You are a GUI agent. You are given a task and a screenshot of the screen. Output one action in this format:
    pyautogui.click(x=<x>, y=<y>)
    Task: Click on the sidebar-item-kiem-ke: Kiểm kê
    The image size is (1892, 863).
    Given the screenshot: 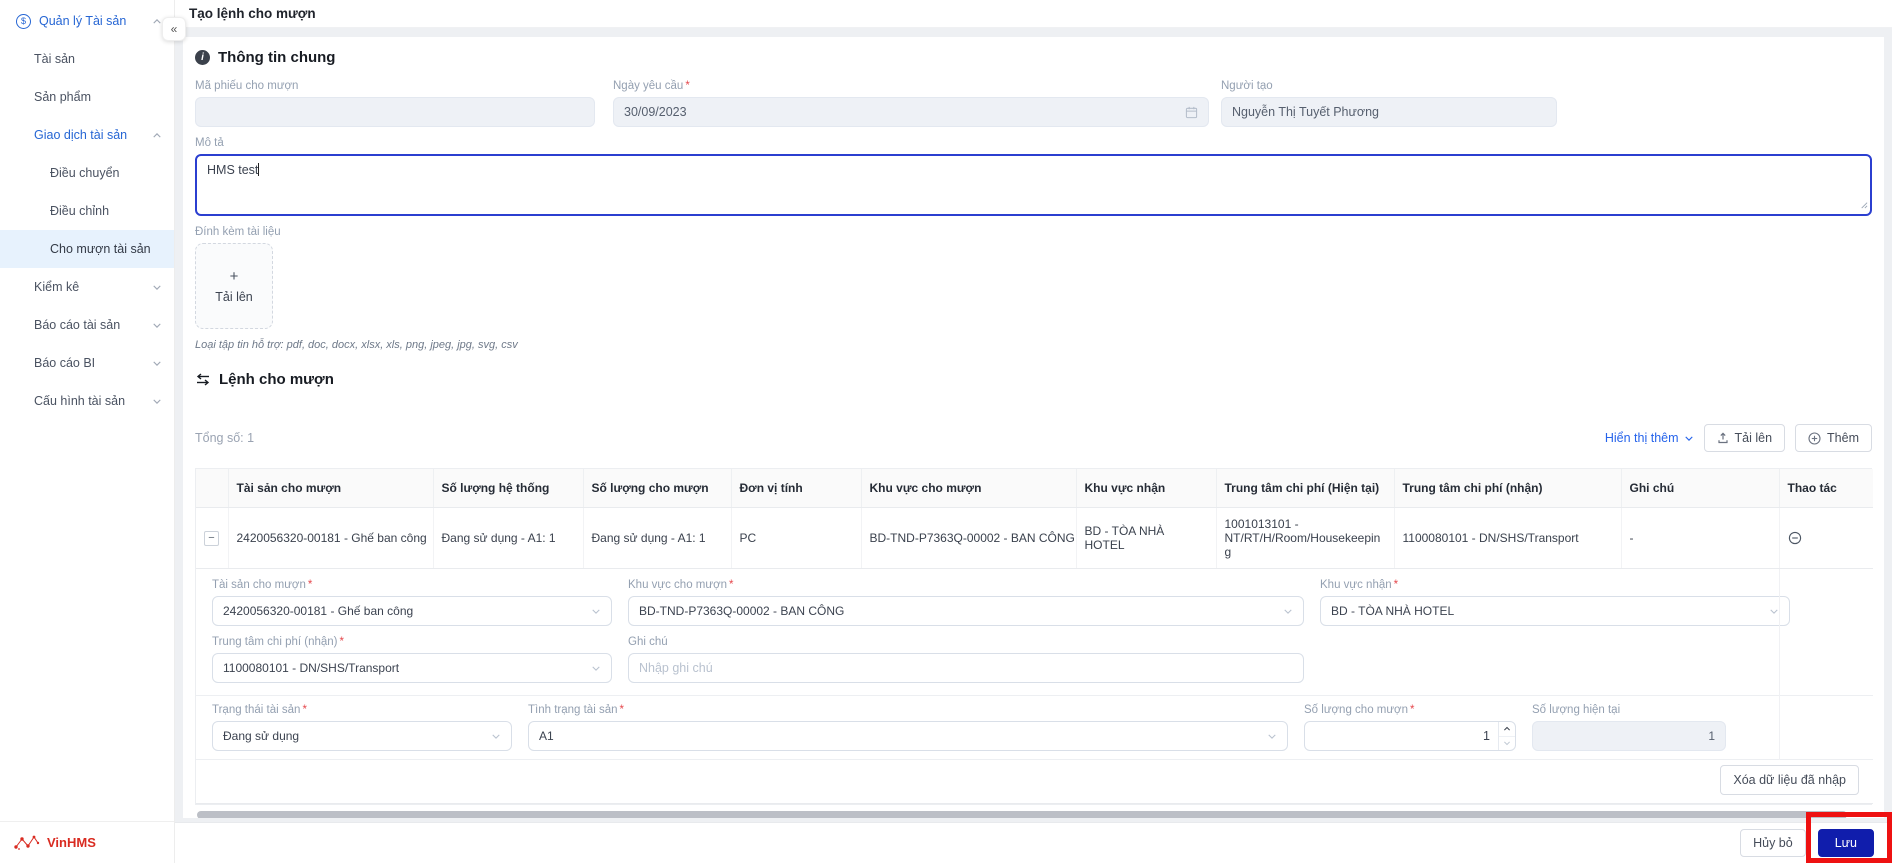 What is the action you would take?
    pyautogui.click(x=87, y=287)
    